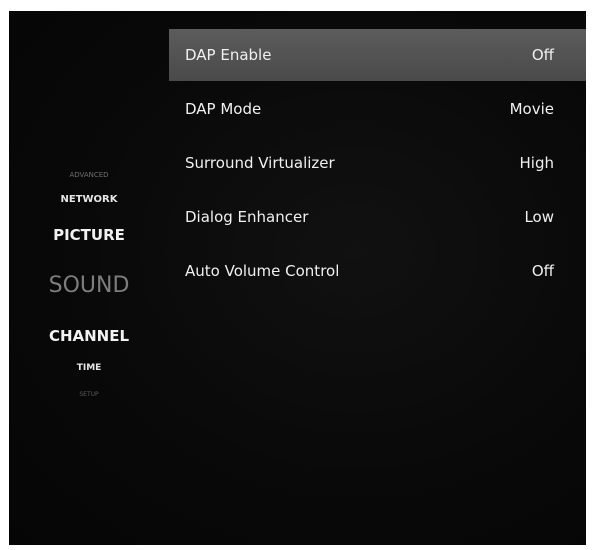 This screenshot has height=550, width=594. Describe the element at coordinates (89, 175) in the screenshot. I see `sidebar-item-advanced: ADVANCED` at that location.